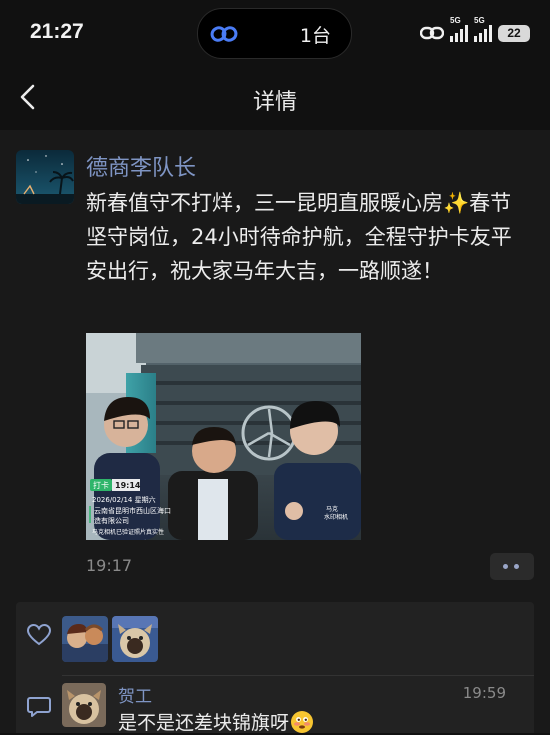  Describe the element at coordinates (39, 635) in the screenshot. I see `heart-icon` at that location.